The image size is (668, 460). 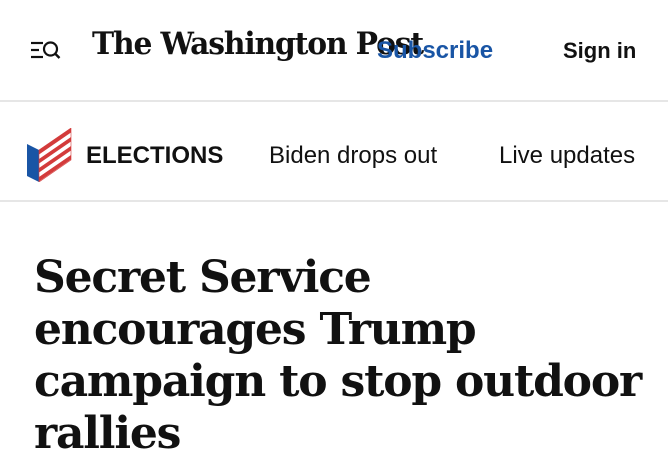 I want to click on subscribe-button: Subscribe, so click(x=435, y=51).